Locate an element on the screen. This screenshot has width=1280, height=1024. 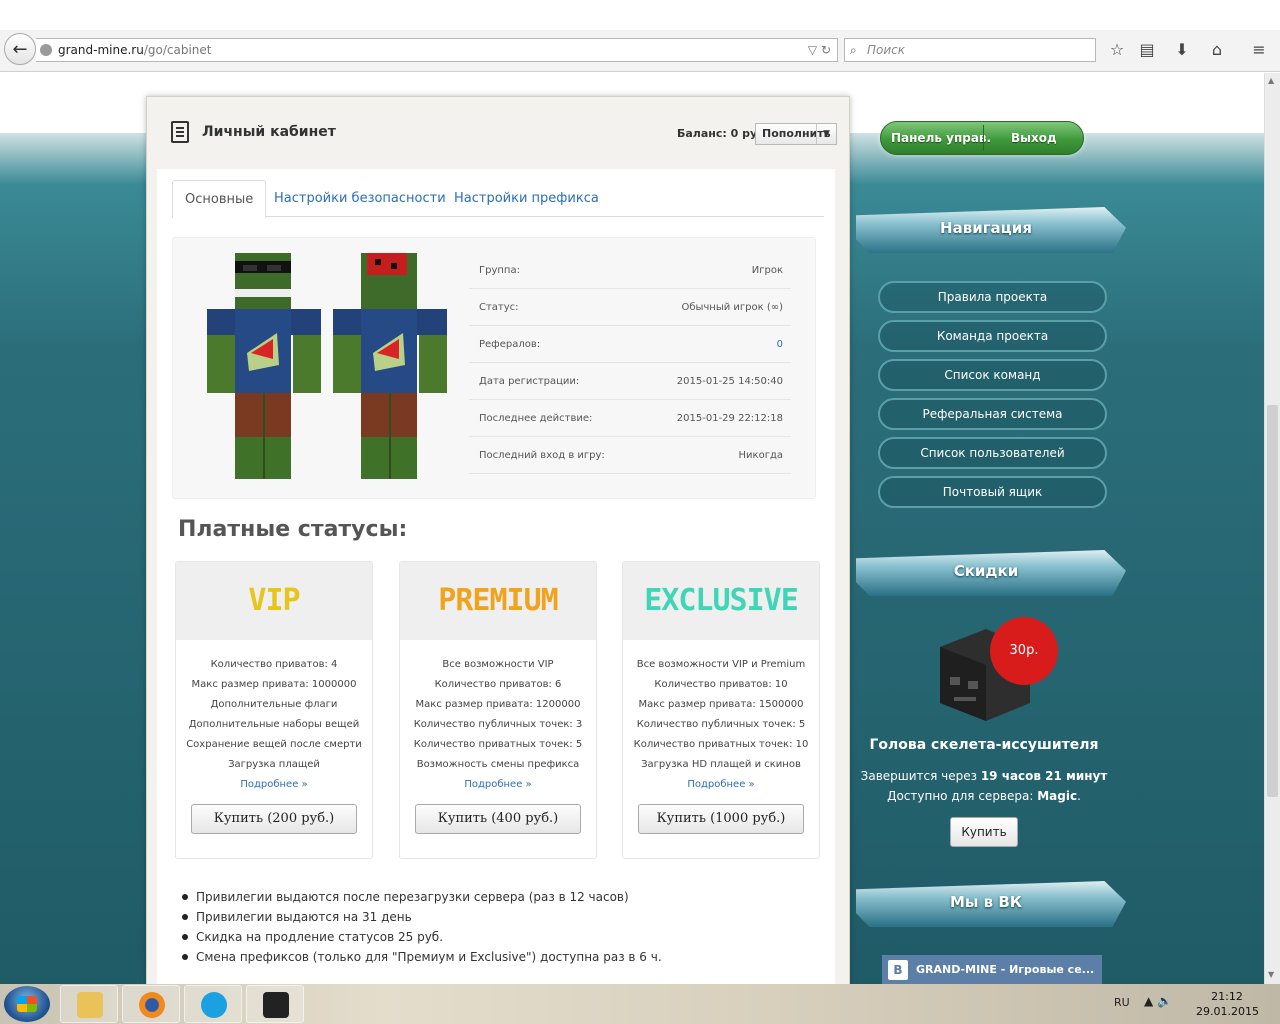
navigation-title: Навигация is located at coordinates (986, 228).